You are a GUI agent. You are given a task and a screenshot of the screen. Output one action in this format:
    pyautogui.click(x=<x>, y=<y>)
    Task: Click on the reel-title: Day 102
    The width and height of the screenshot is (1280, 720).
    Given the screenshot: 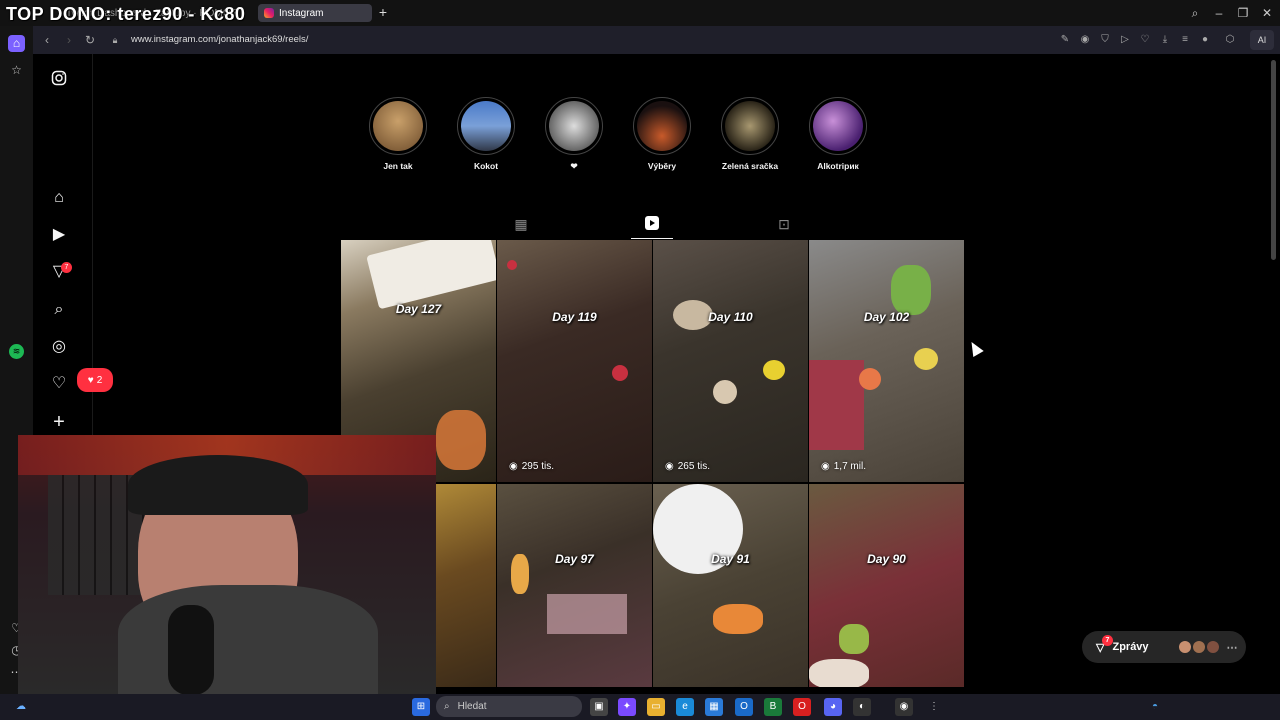 What is the action you would take?
    pyautogui.click(x=886, y=317)
    